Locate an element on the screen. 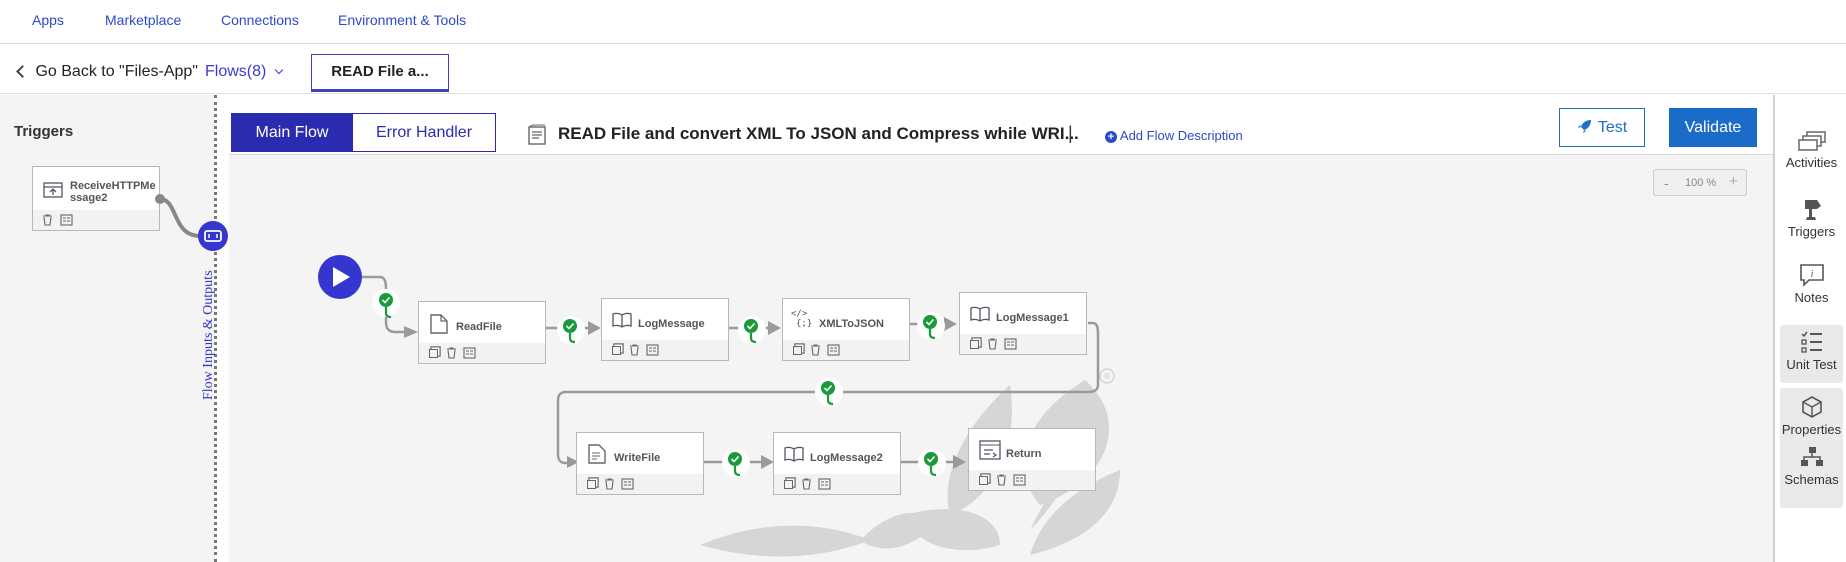  watermark-registered-mark: ® is located at coordinates (1107, 376).